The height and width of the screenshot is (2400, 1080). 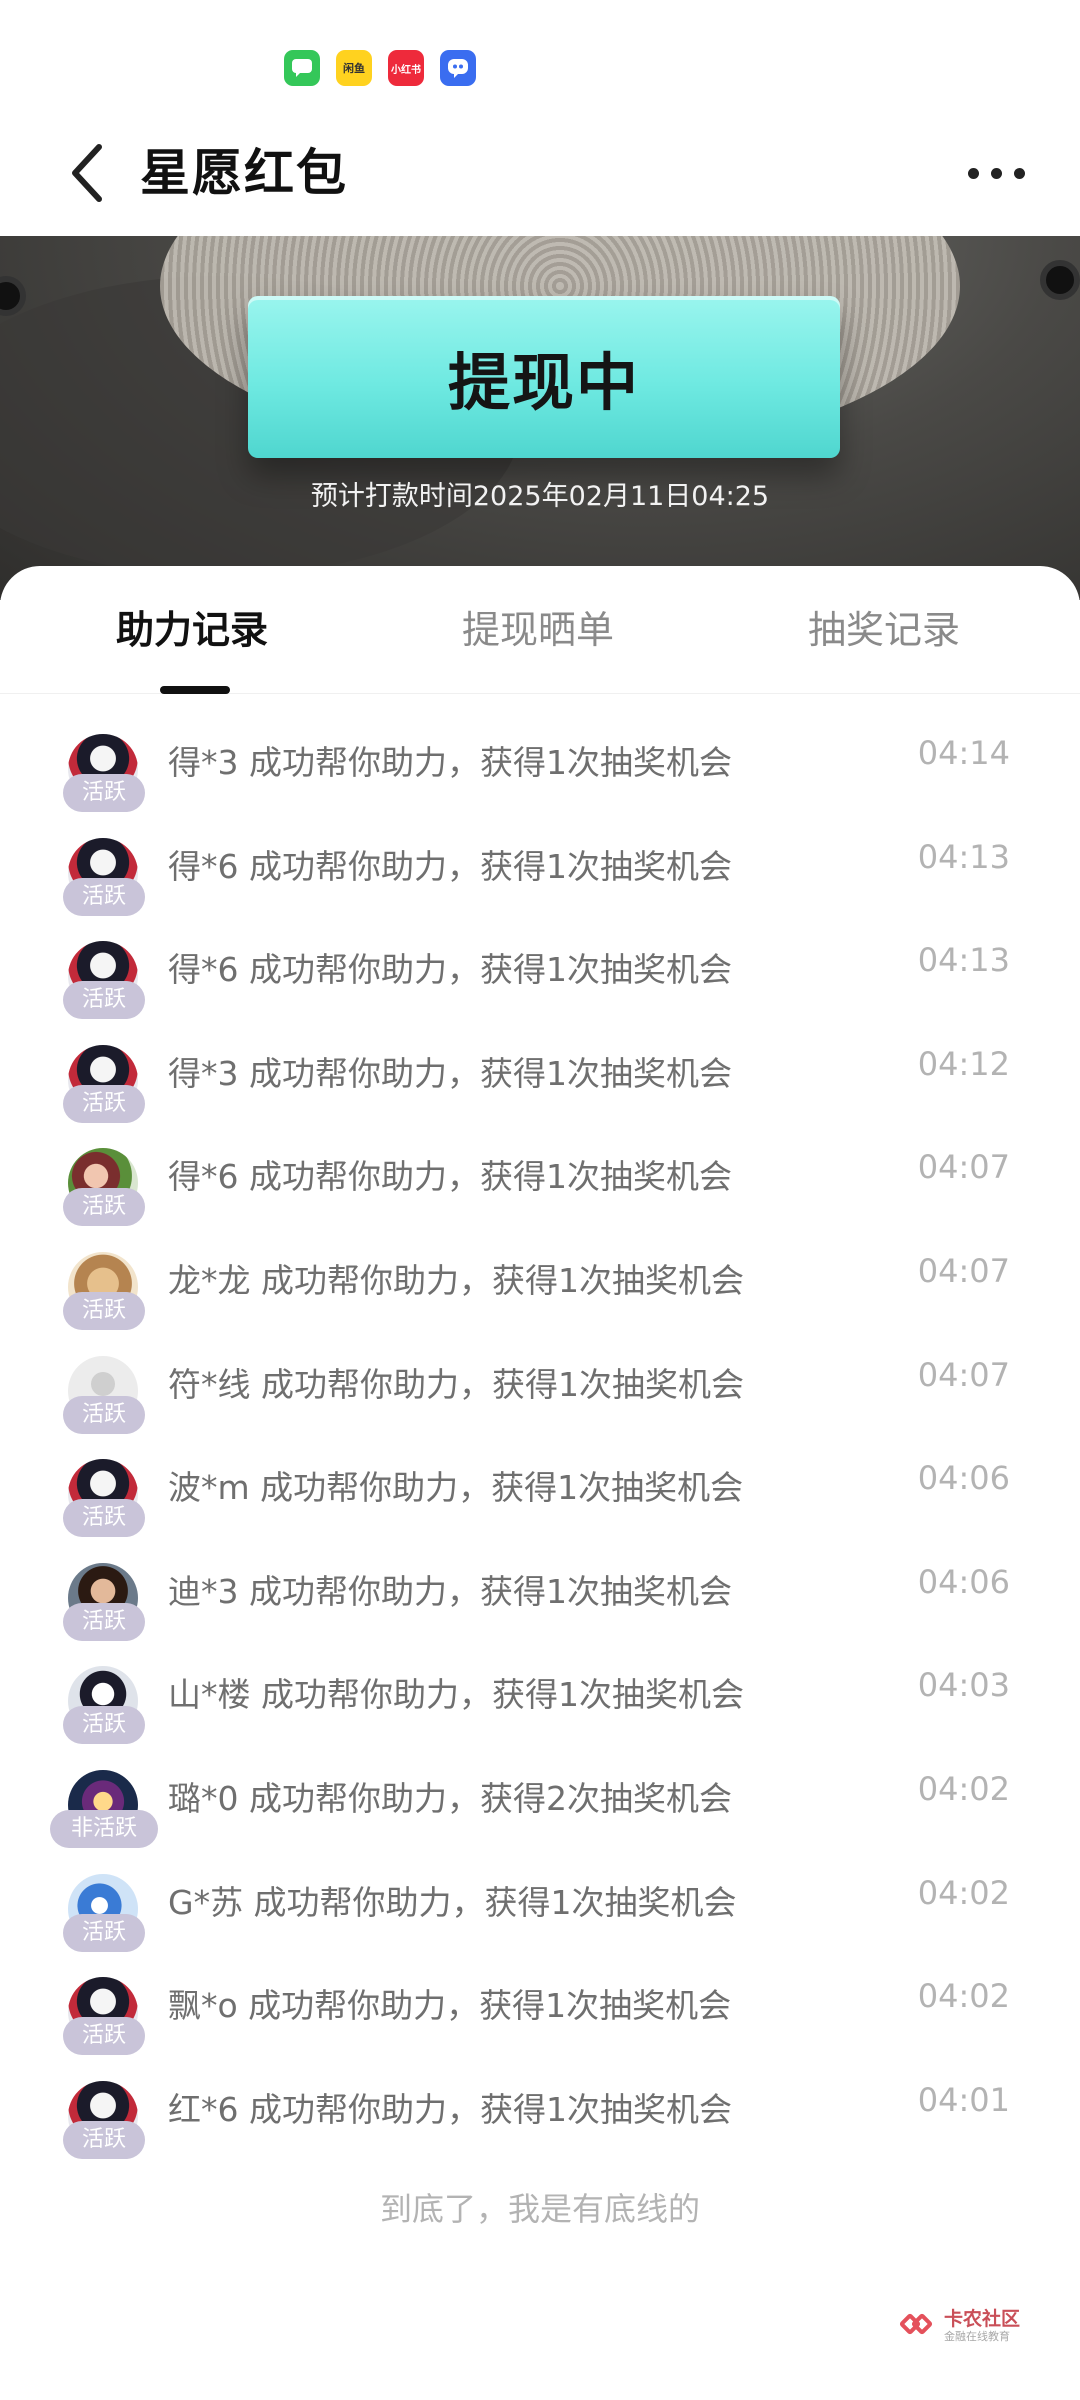 What do you see at coordinates (380, 68) in the screenshot?
I see `notification-icons: 闲鱼 小红书` at bounding box center [380, 68].